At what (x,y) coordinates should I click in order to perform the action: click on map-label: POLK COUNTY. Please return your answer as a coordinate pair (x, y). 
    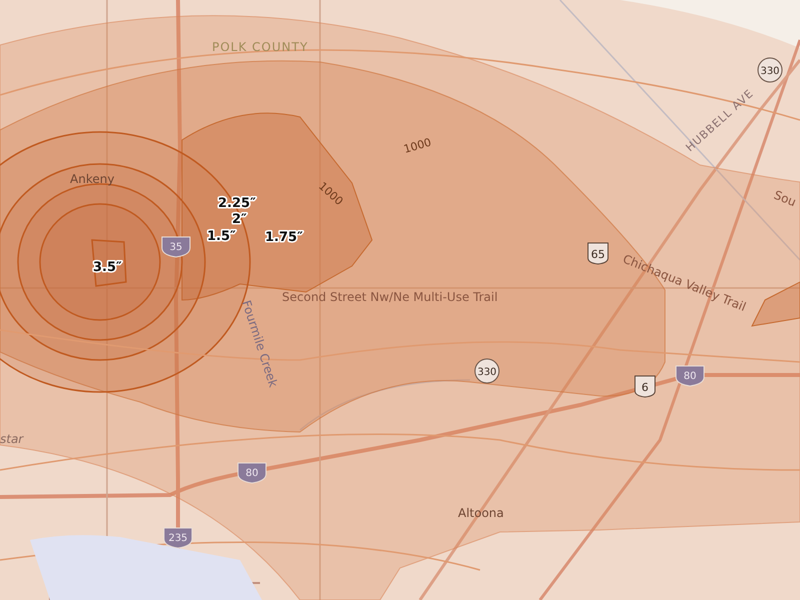
    Looking at the image, I should click on (260, 47).